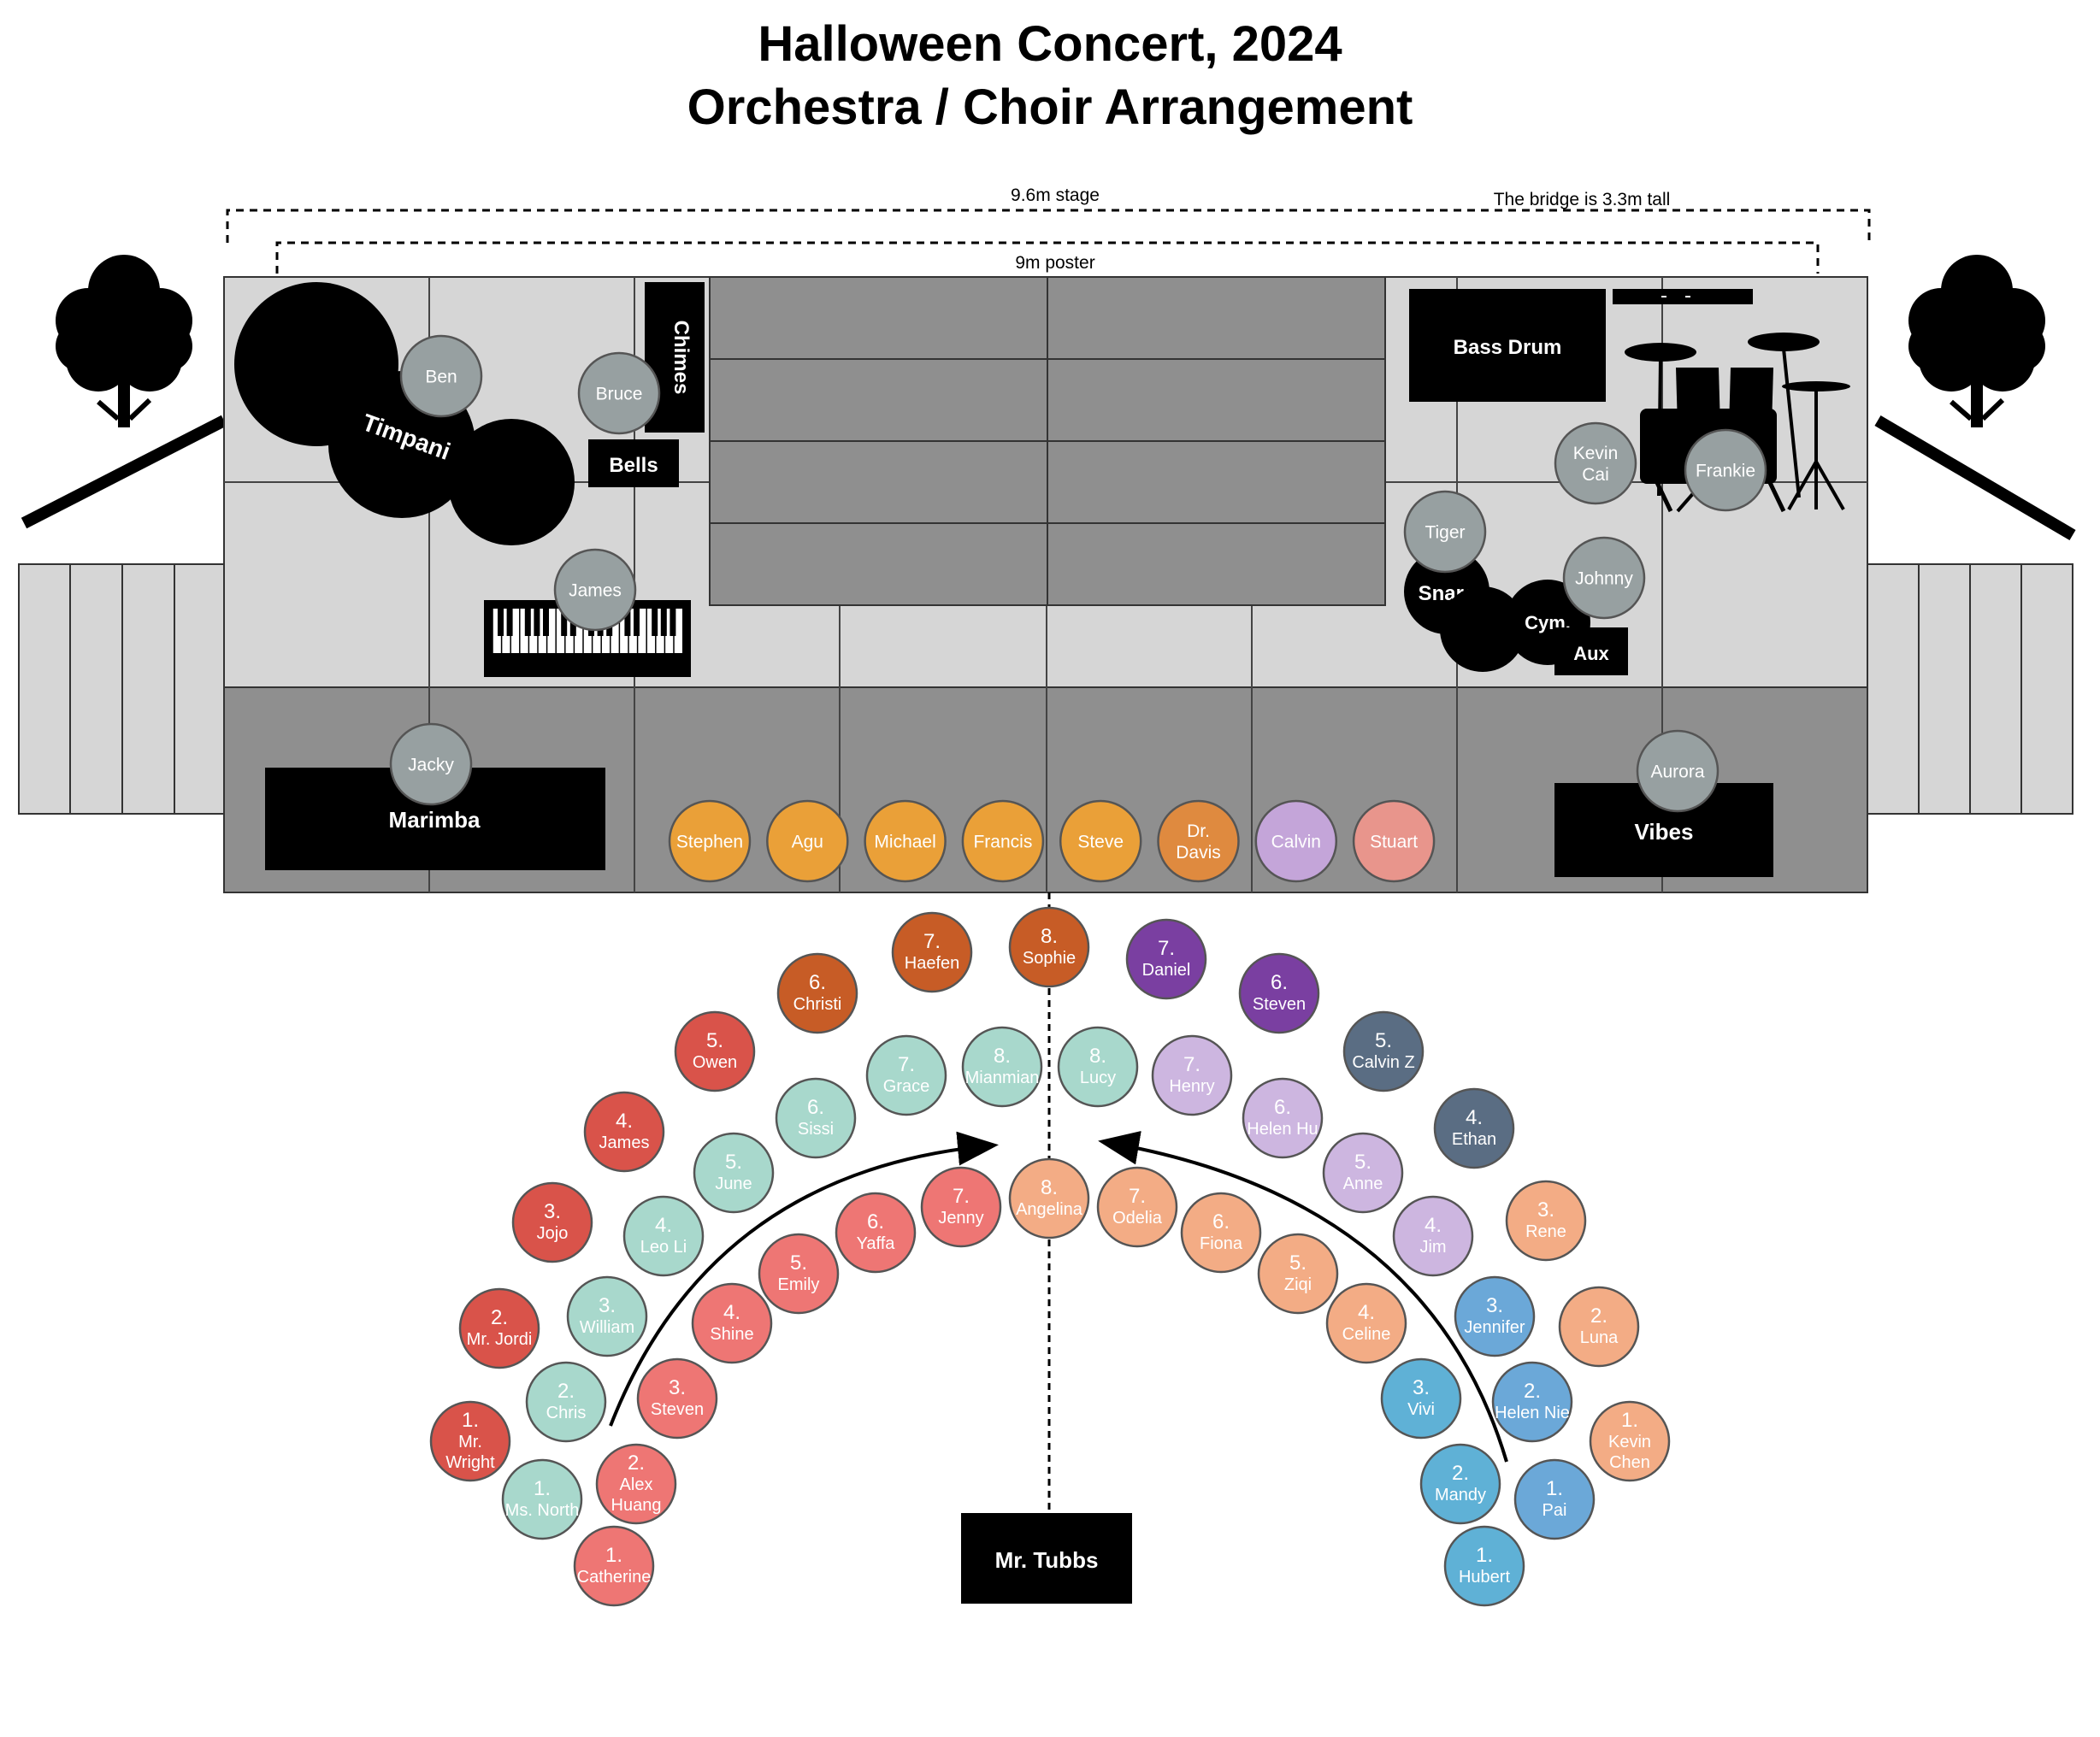  What do you see at coordinates (1474, 1140) in the screenshot?
I see `choir-singer-name: Ethan` at bounding box center [1474, 1140].